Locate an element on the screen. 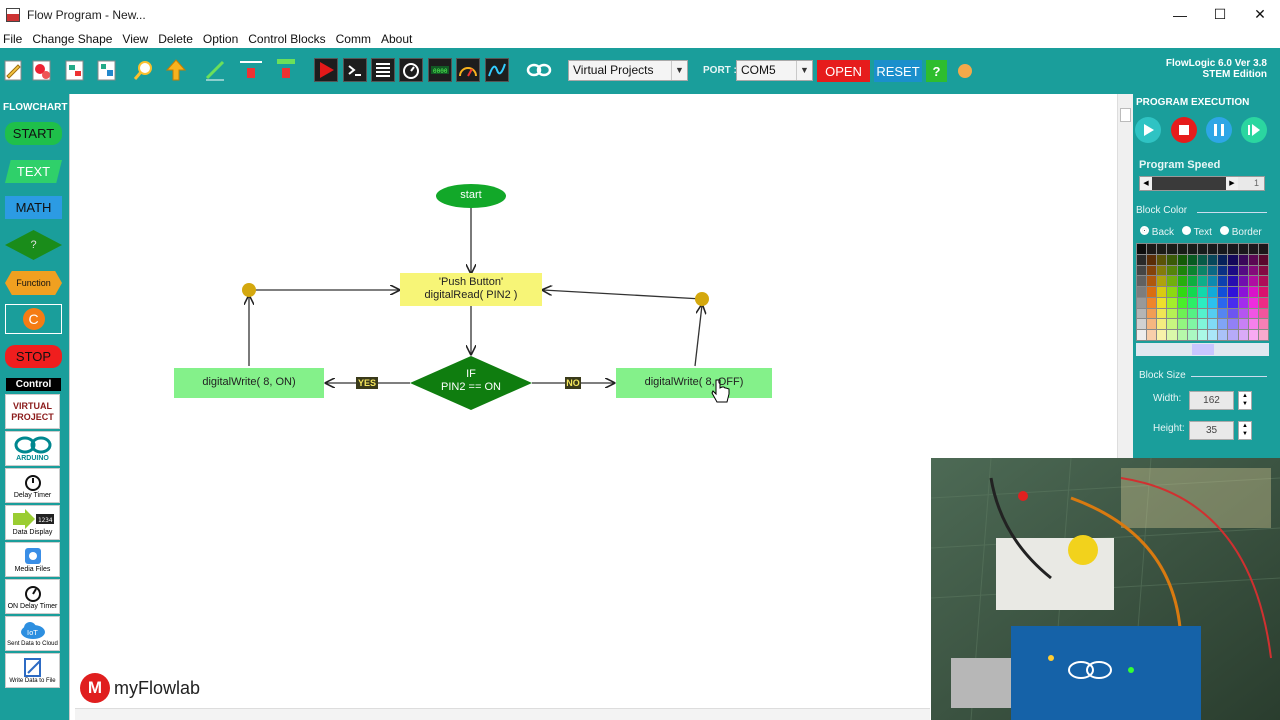 The width and height of the screenshot is (1280, 720). left-junction-node is located at coordinates (249, 290).